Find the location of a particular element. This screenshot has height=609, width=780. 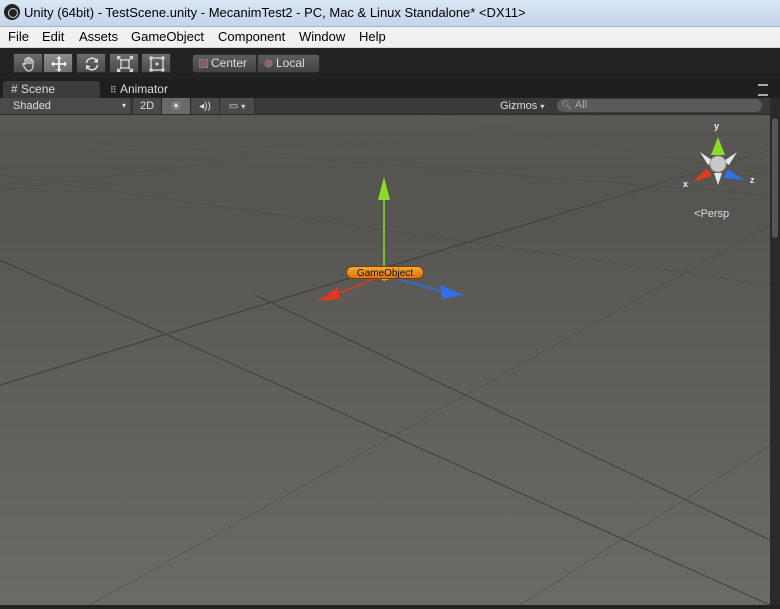

effects-toggle-button: ▭ ▾ is located at coordinates (237, 106).